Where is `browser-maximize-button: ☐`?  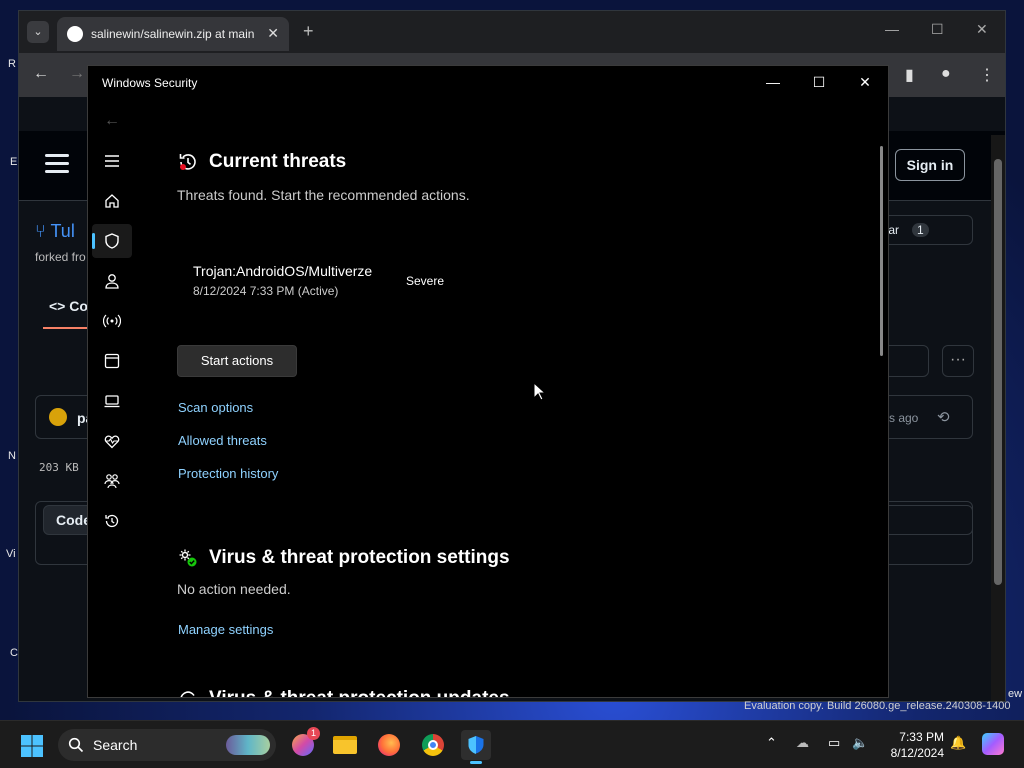
browser-maximize-button: ☐ is located at coordinates (937, 29).